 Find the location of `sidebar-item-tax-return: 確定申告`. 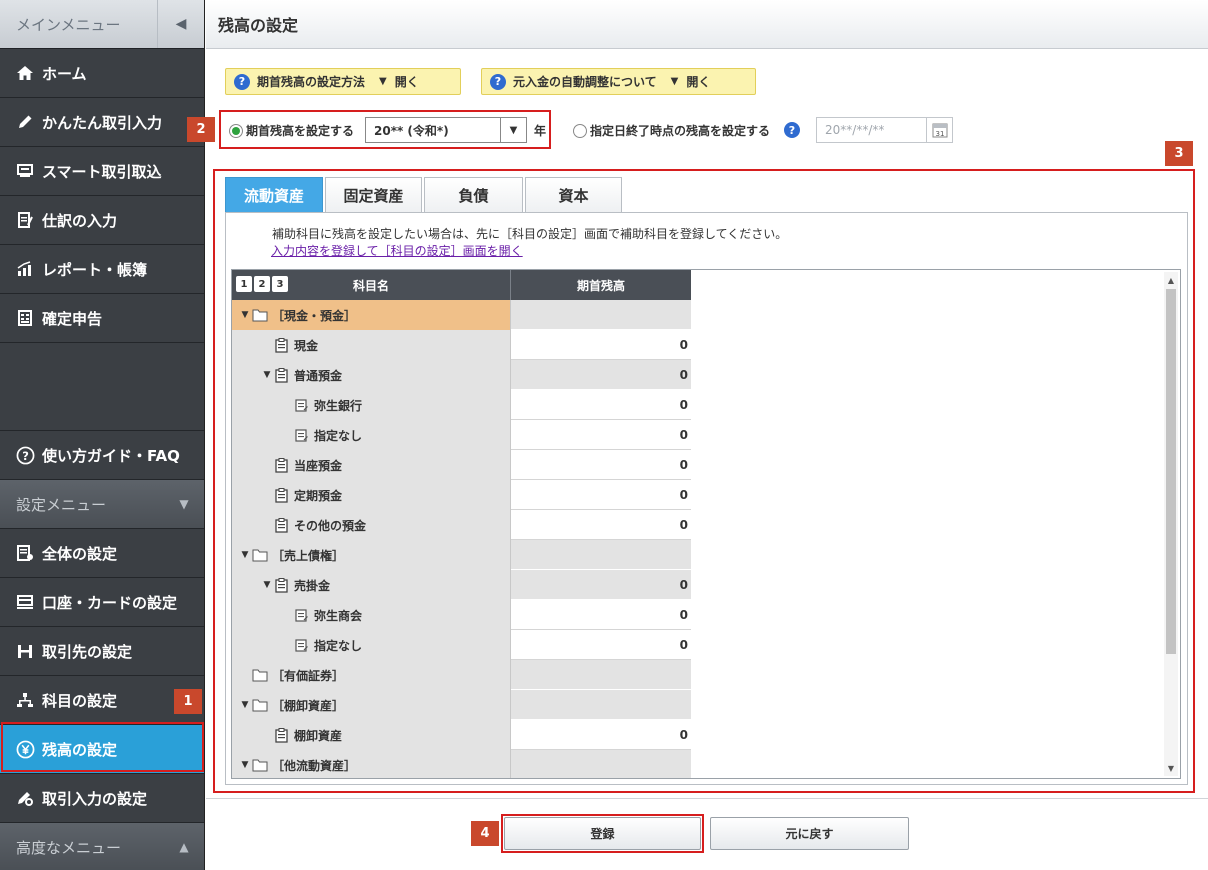

sidebar-item-tax-return: 確定申告 is located at coordinates (102, 318).